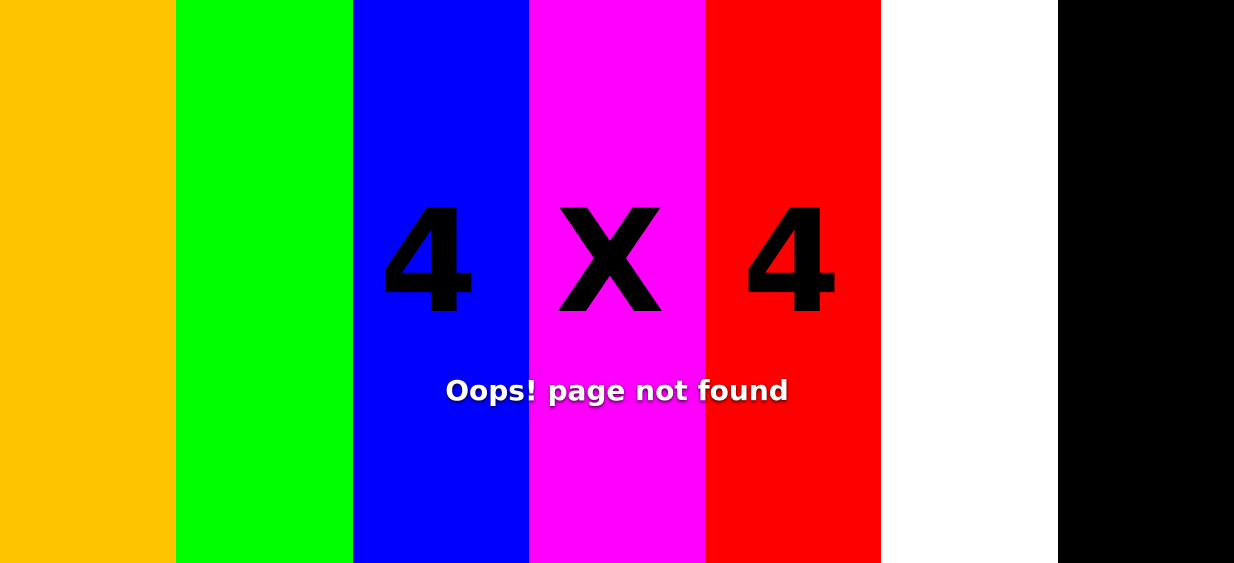 The width and height of the screenshot is (1234, 563). I want to click on error-message: Oops! page not found, so click(617, 390).